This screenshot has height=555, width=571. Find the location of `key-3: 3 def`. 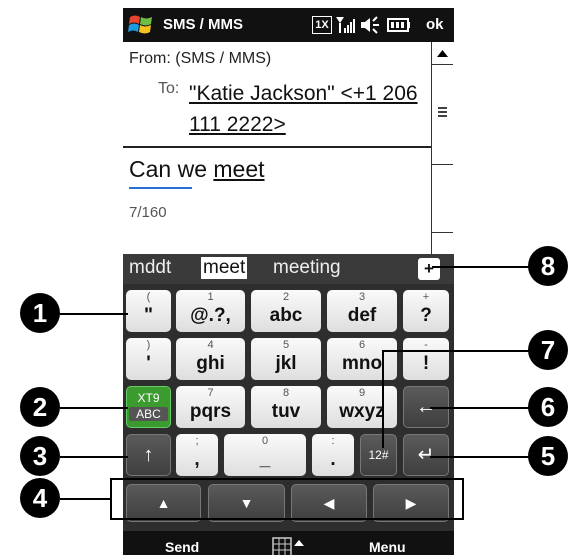

key-3: 3 def is located at coordinates (362, 311).